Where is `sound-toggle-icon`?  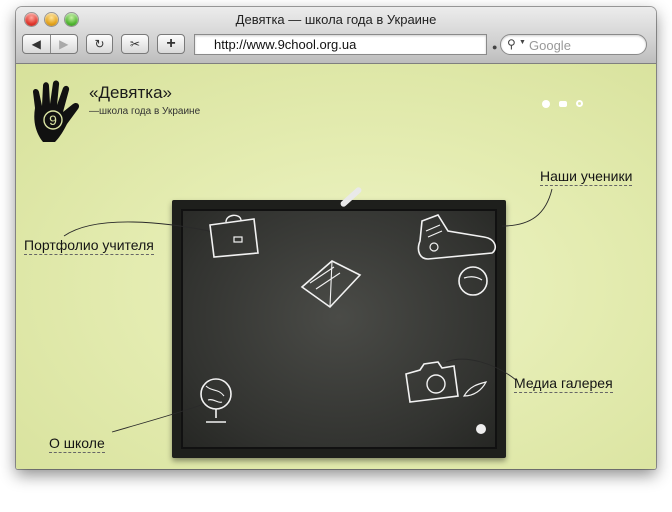
sound-toggle-icon is located at coordinates (481, 429).